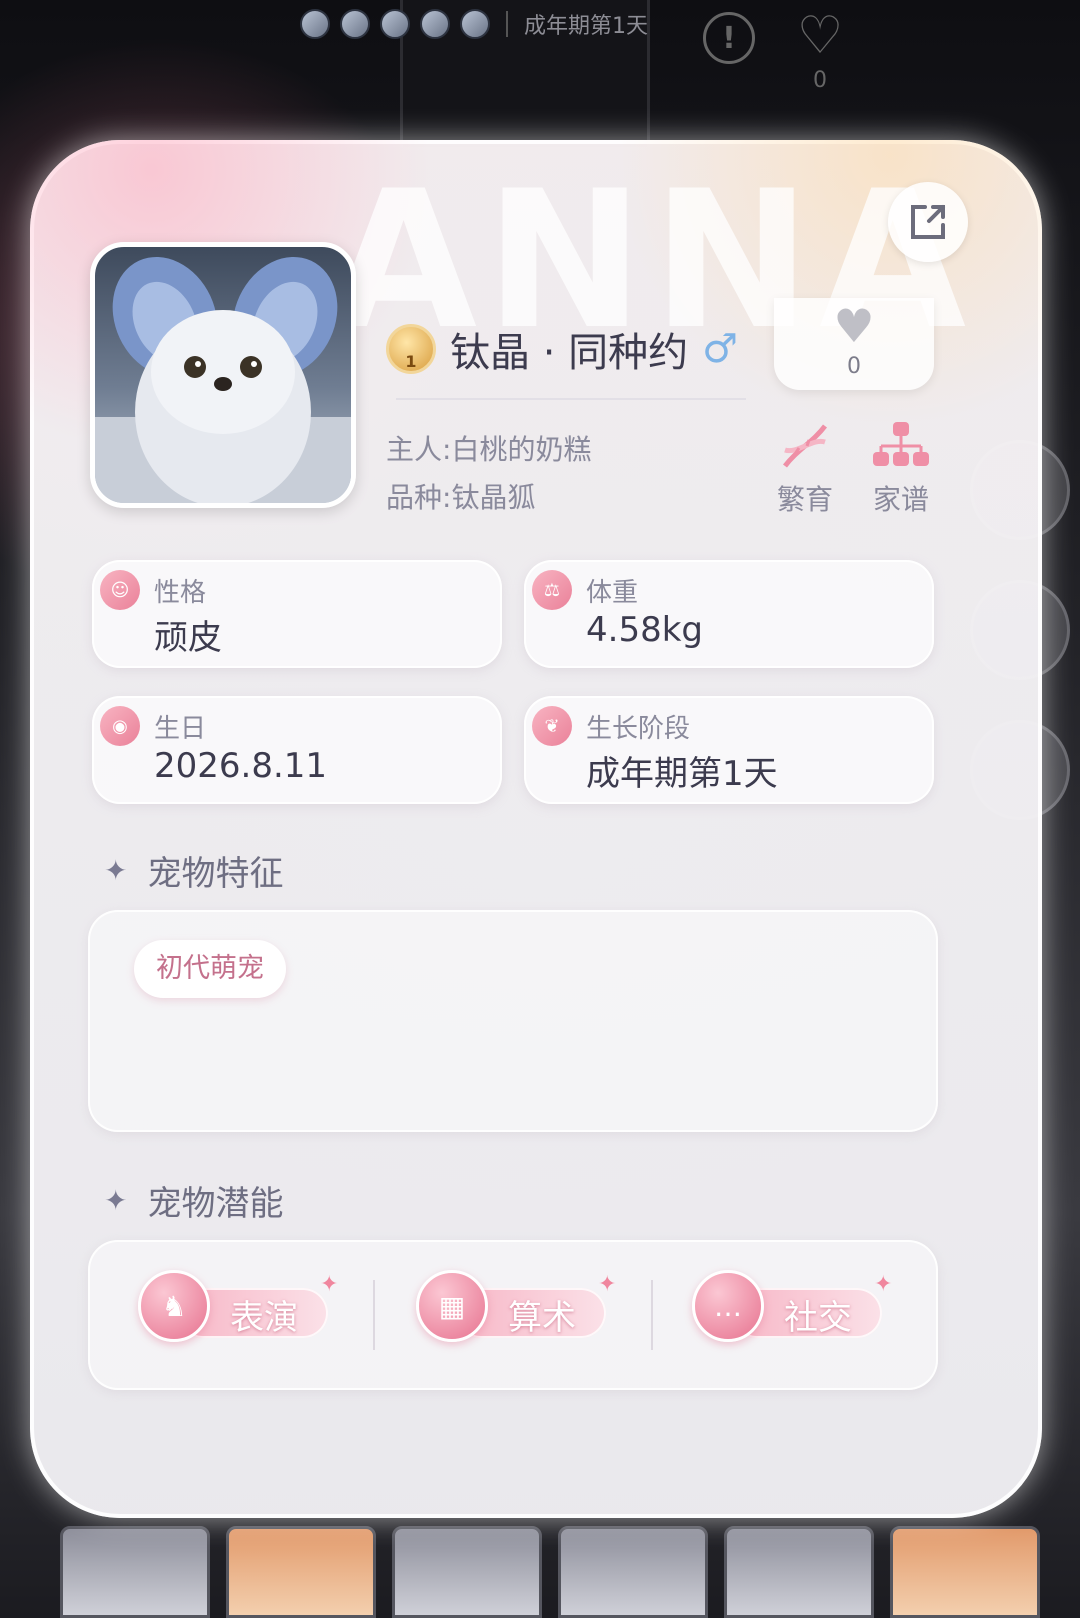  Describe the element at coordinates (297, 614) in the screenshot. I see `personality-tile: ☺ 性格 顽皮` at that location.